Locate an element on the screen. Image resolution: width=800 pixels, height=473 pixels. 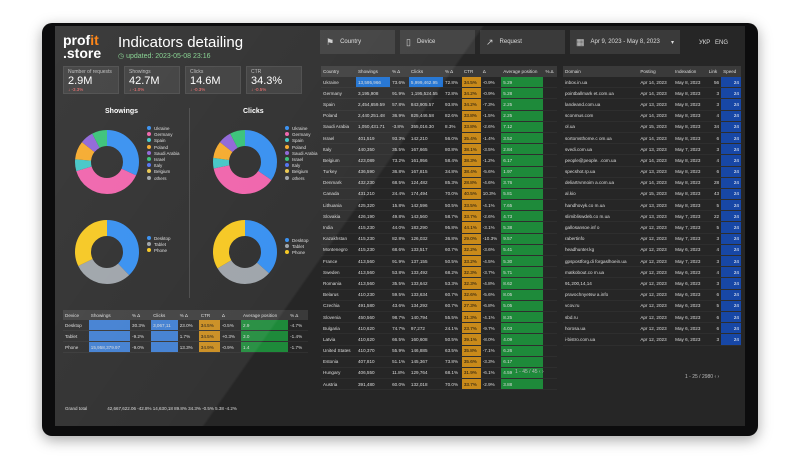
column-header: Domain is located at coordinates (601, 71).